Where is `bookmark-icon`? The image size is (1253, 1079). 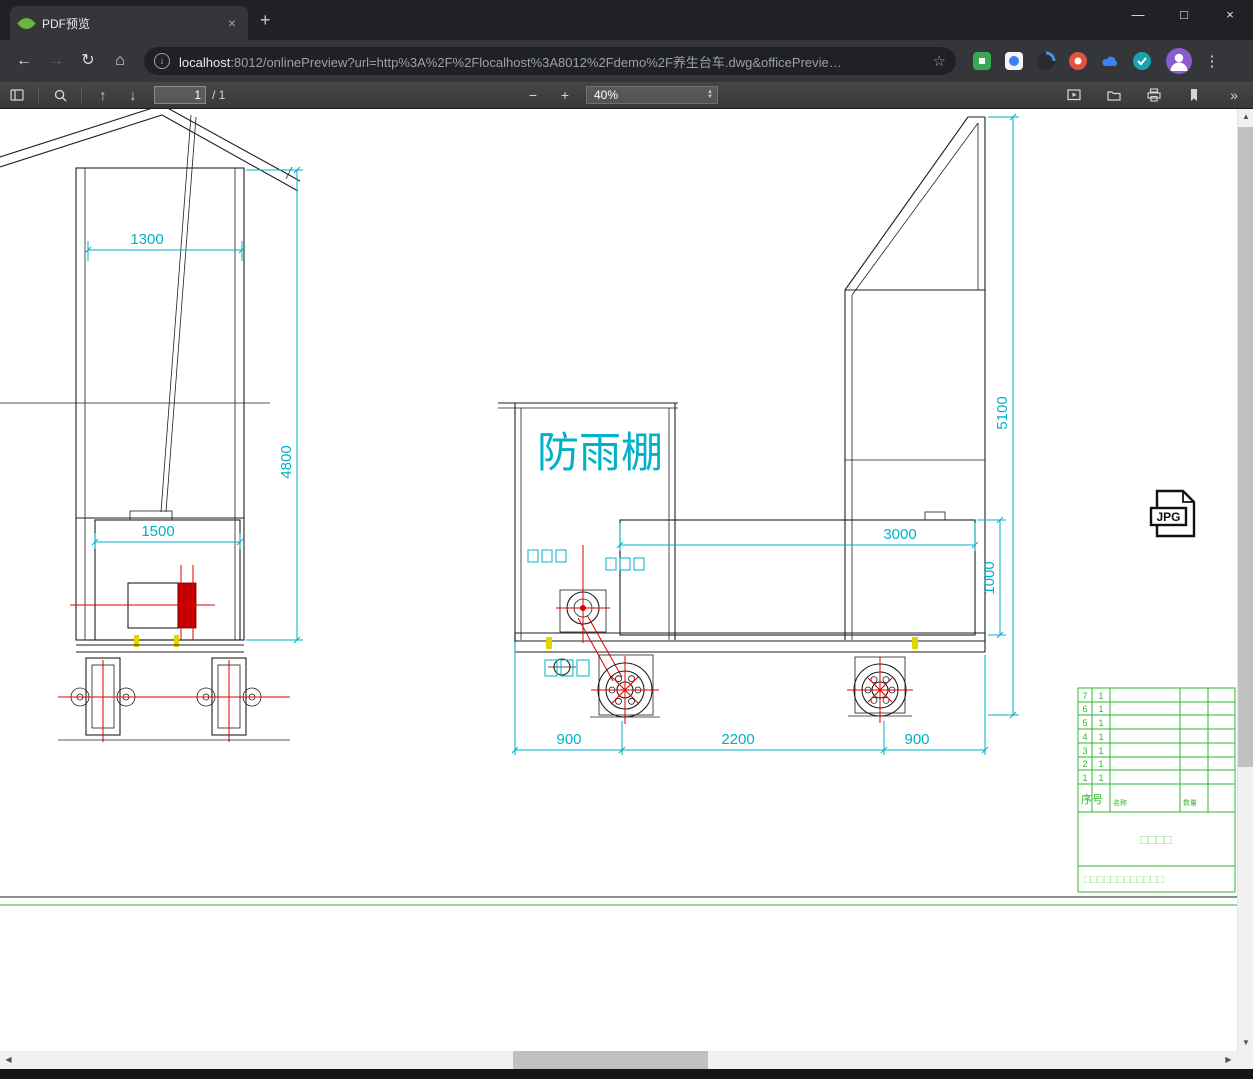
bookmark-icon is located at coordinates (1194, 95).